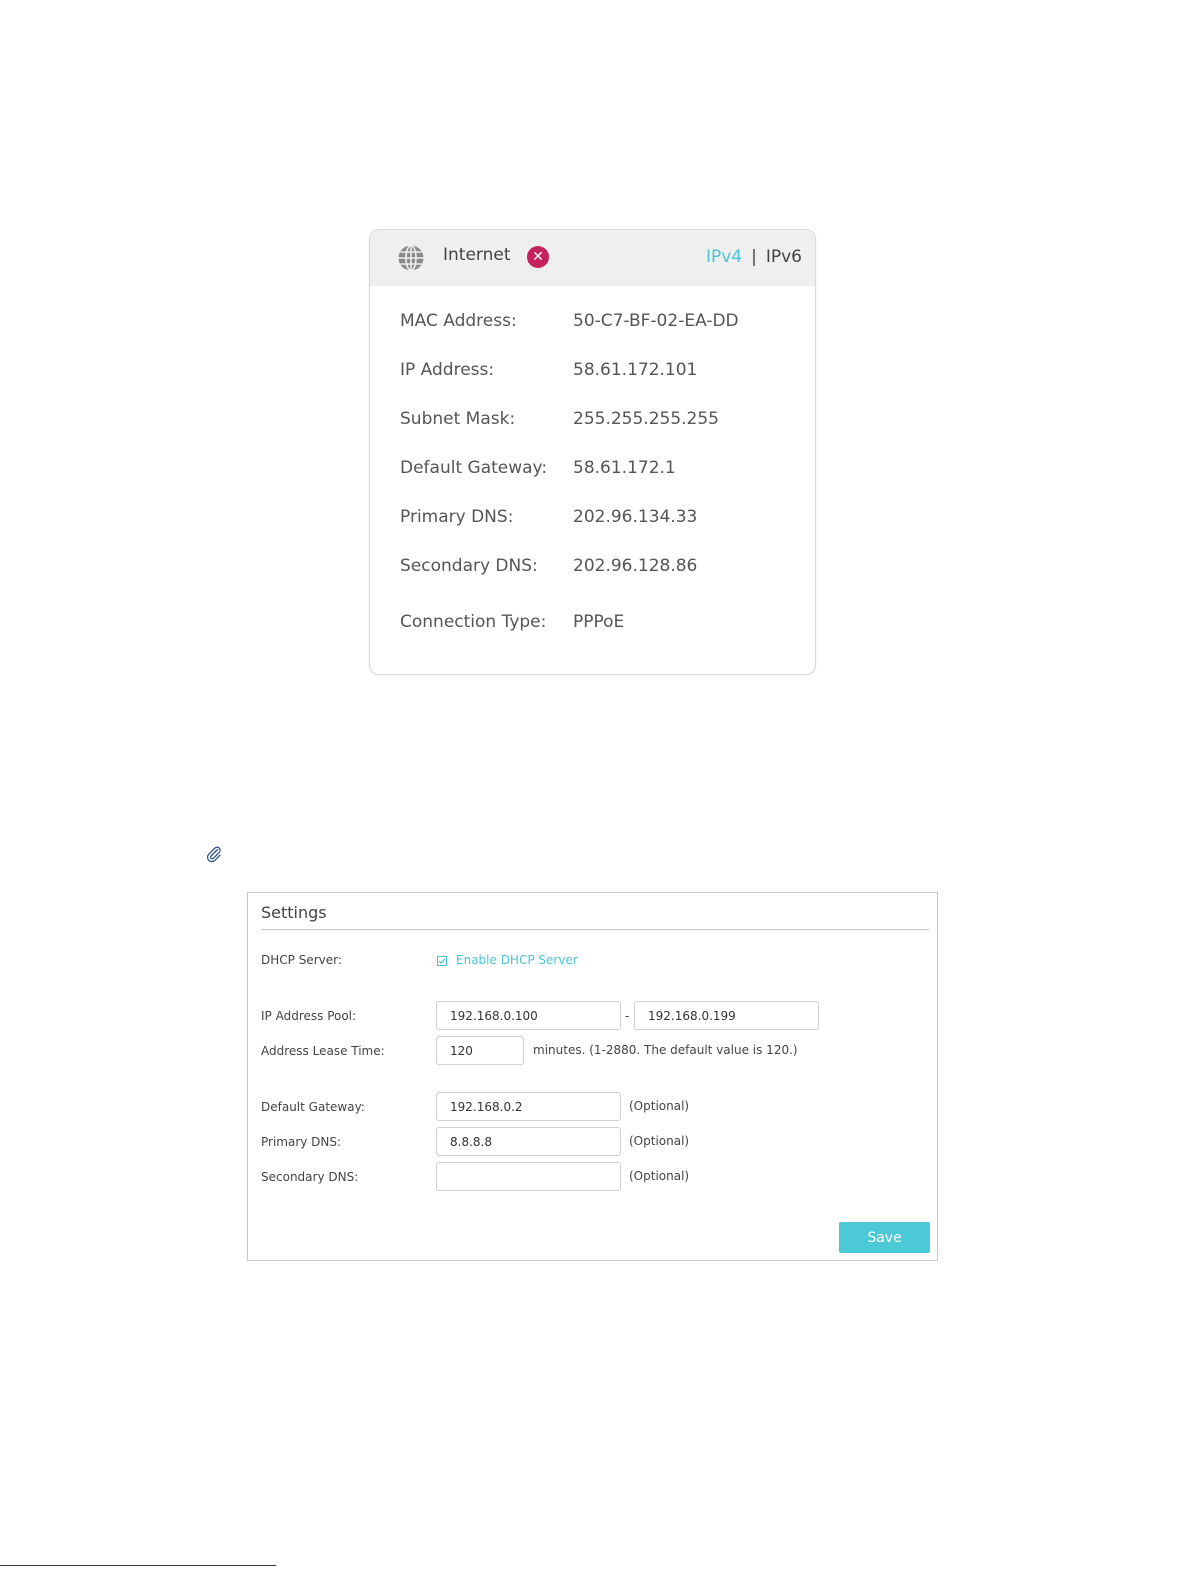 This screenshot has width=1197, height=1583. What do you see at coordinates (627, 1016) in the screenshot?
I see `ip-pool-dash: -` at bounding box center [627, 1016].